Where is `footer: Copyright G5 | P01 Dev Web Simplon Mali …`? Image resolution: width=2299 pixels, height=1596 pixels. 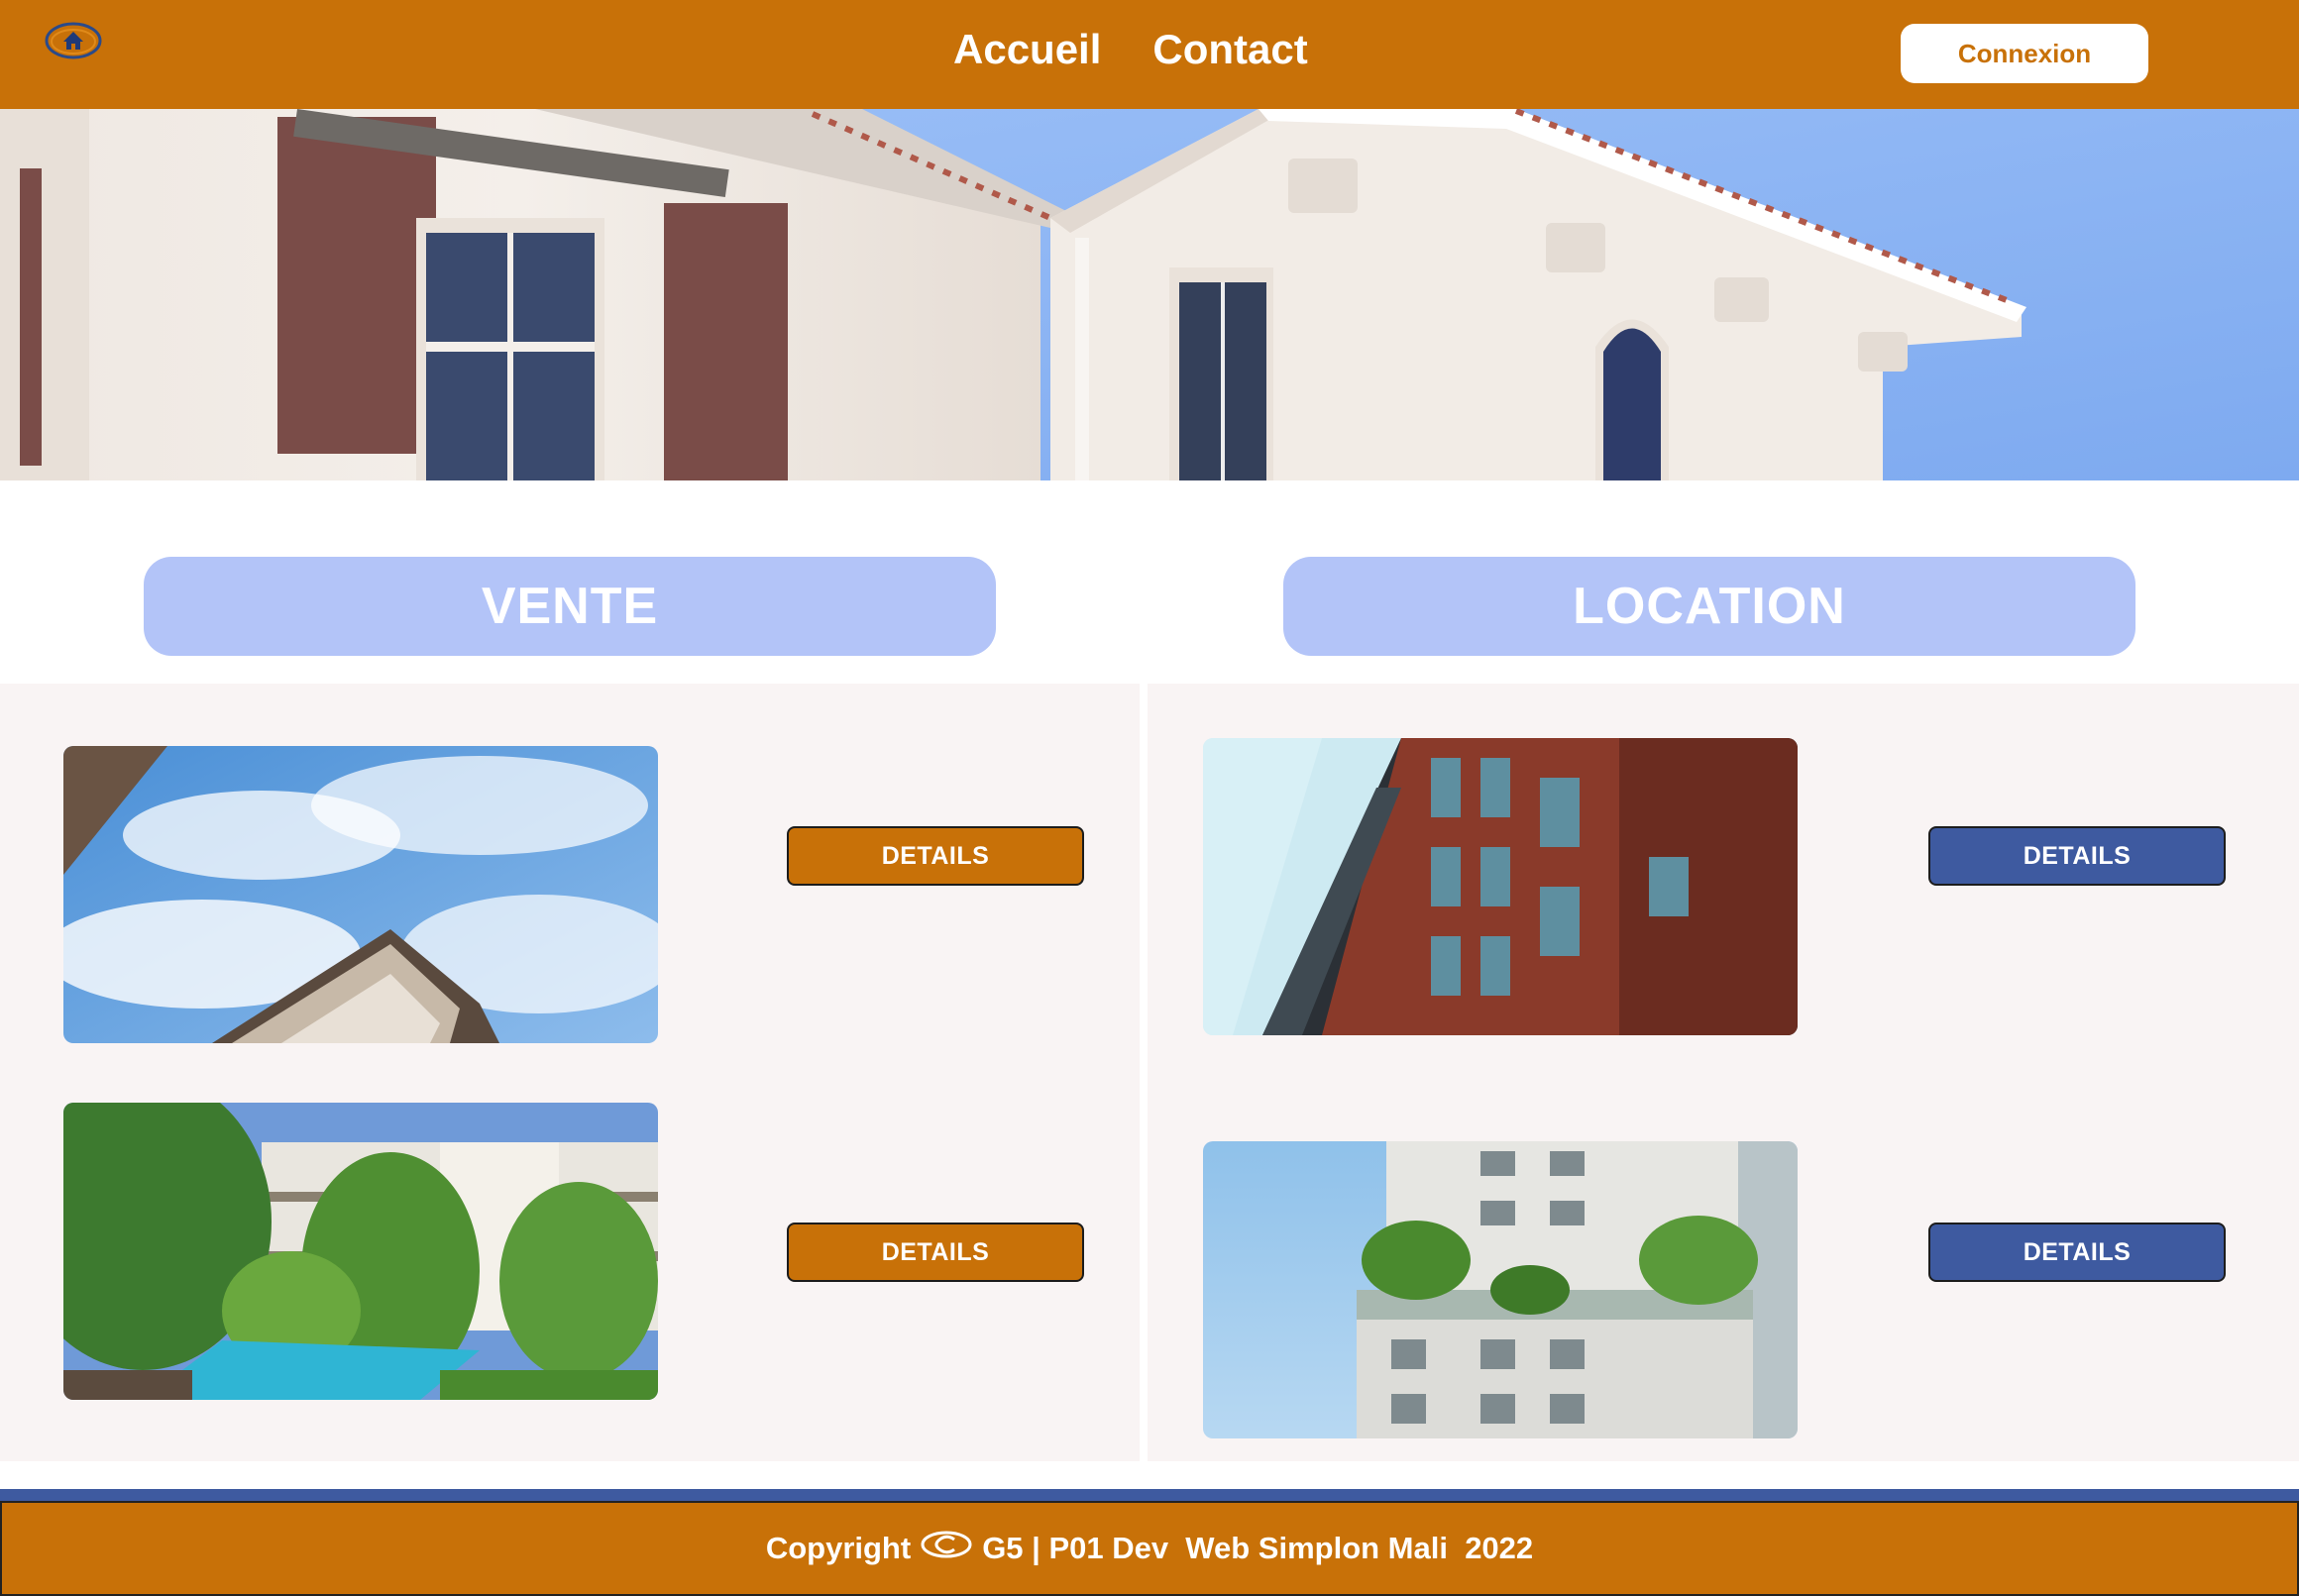
footer: Copyright G5 | P01 Dev Web Simplon Mali … is located at coordinates (1149, 1548).